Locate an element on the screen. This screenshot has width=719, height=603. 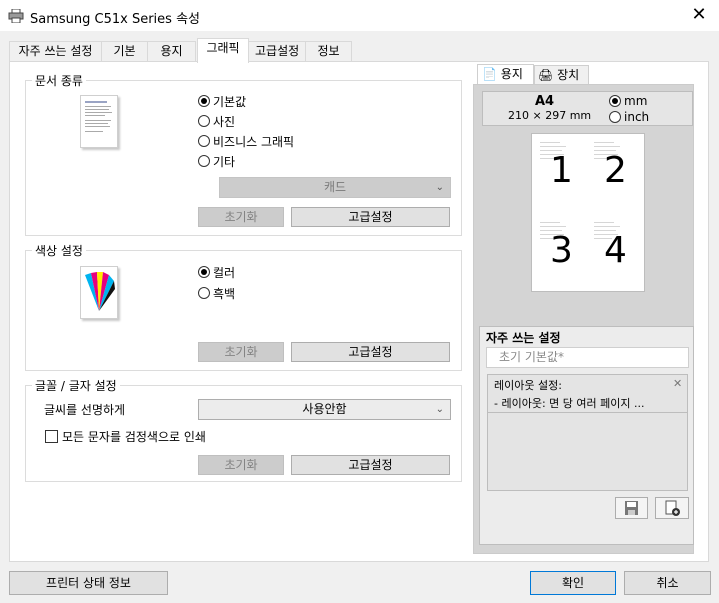
preview-tab-paper: 📄 용지 is located at coordinates (505, 74).